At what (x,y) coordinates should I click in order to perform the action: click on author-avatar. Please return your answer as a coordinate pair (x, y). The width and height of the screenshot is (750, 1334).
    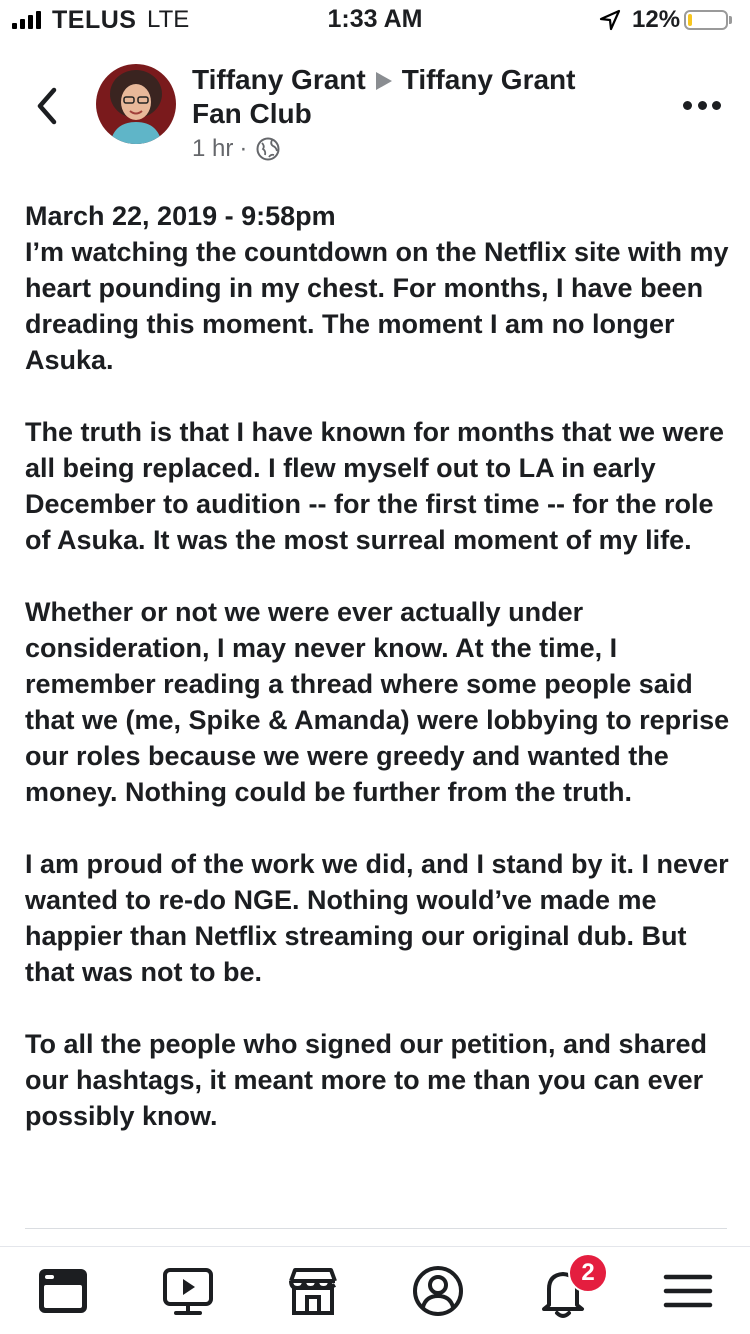
    Looking at the image, I should click on (136, 104).